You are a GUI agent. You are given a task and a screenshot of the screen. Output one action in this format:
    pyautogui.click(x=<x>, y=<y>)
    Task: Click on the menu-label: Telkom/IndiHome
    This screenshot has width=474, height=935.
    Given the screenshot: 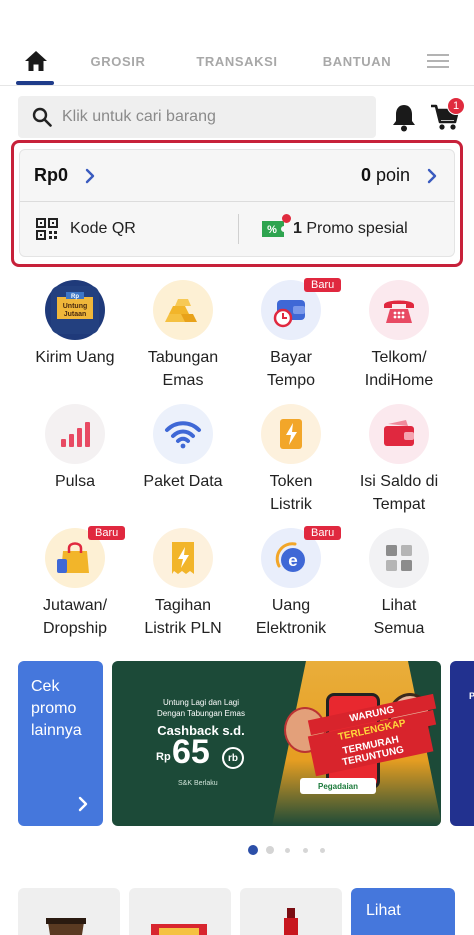 What is the action you would take?
    pyautogui.click(x=399, y=369)
    